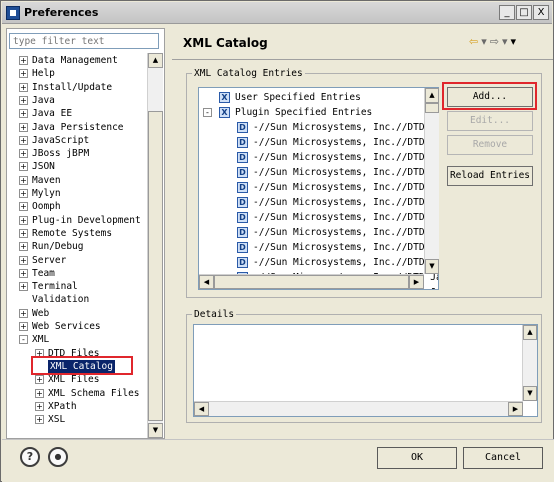 The height and width of the screenshot is (482, 554). Describe the element at coordinates (77, 100) in the screenshot. I see `tree-item: + Java` at that location.